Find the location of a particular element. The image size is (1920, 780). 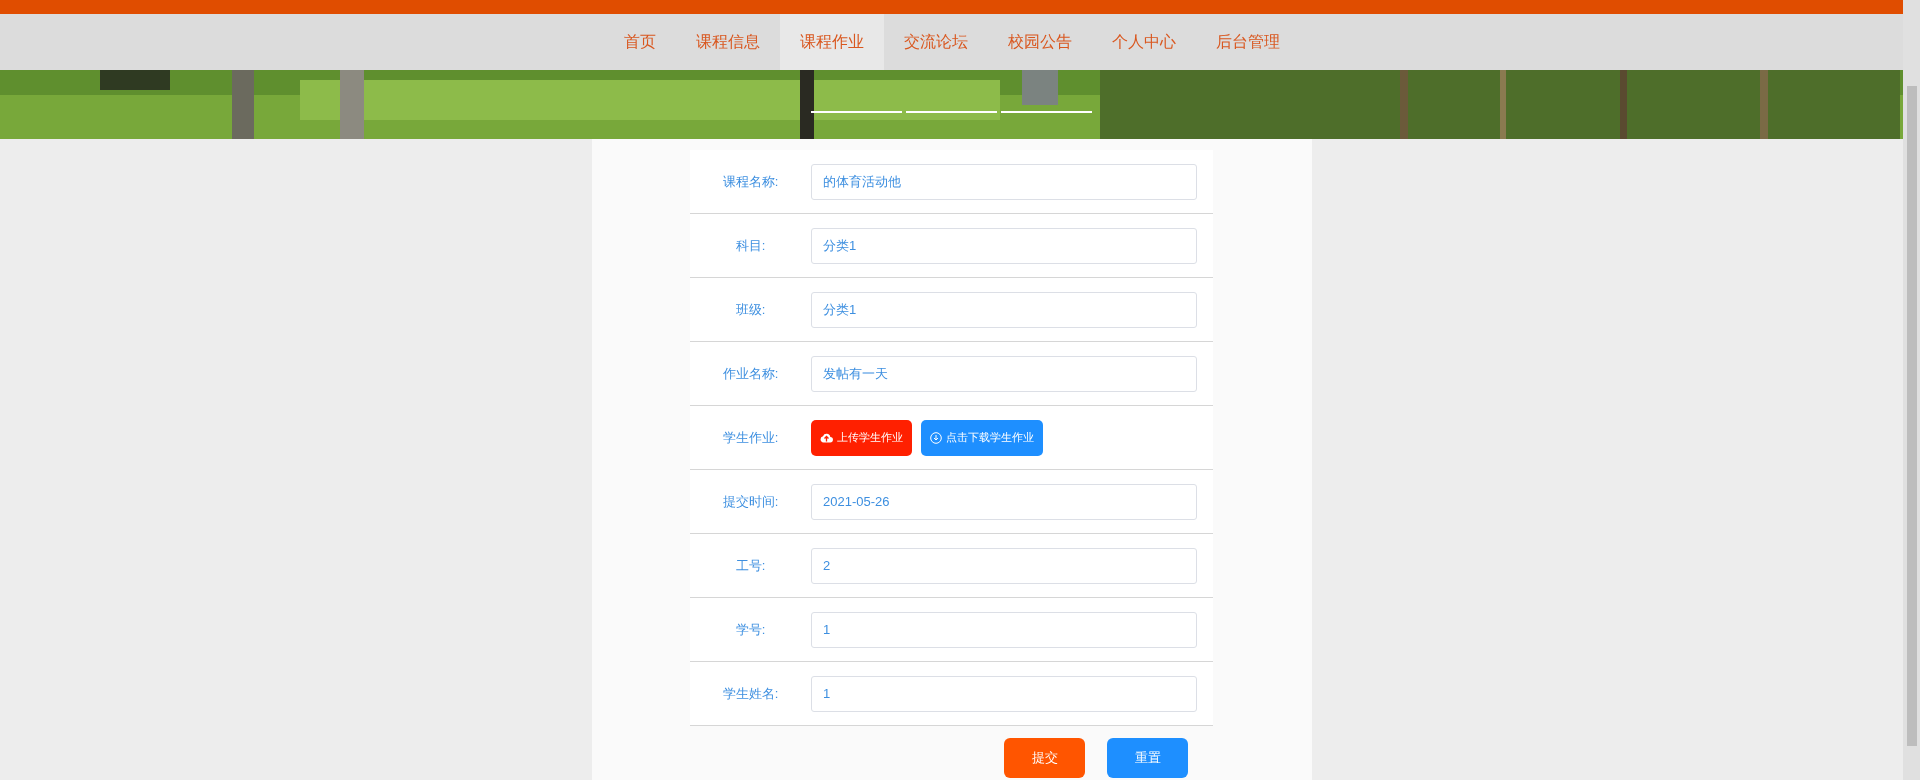

nav-link: 首页 is located at coordinates (639, 42).